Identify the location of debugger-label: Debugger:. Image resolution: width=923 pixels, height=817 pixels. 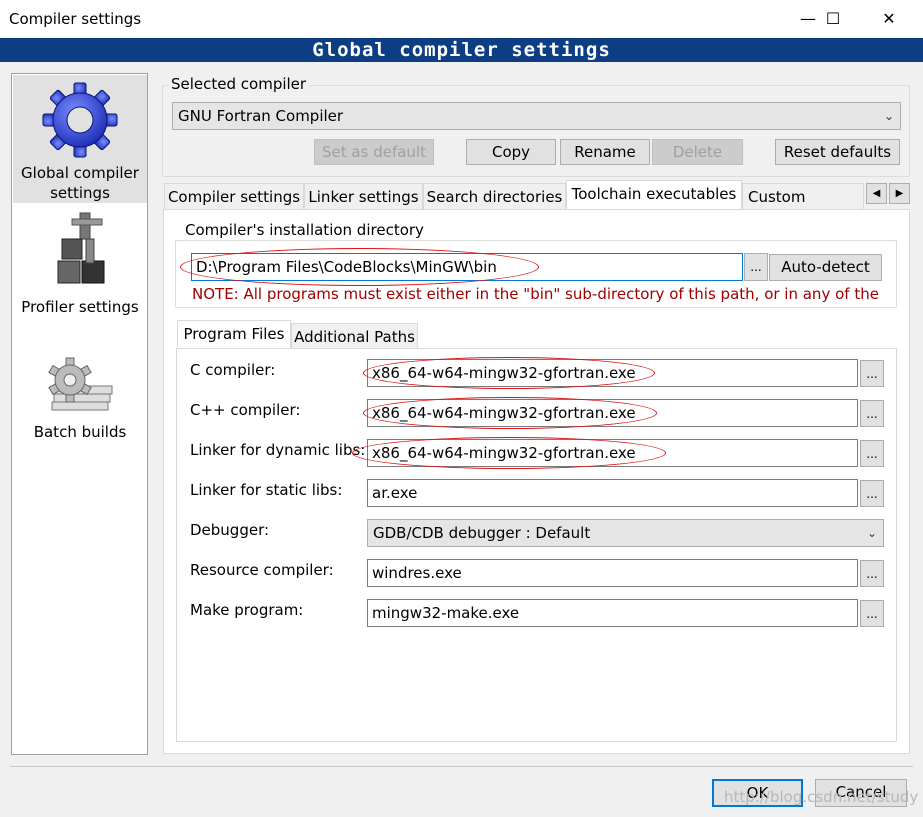
(230, 530).